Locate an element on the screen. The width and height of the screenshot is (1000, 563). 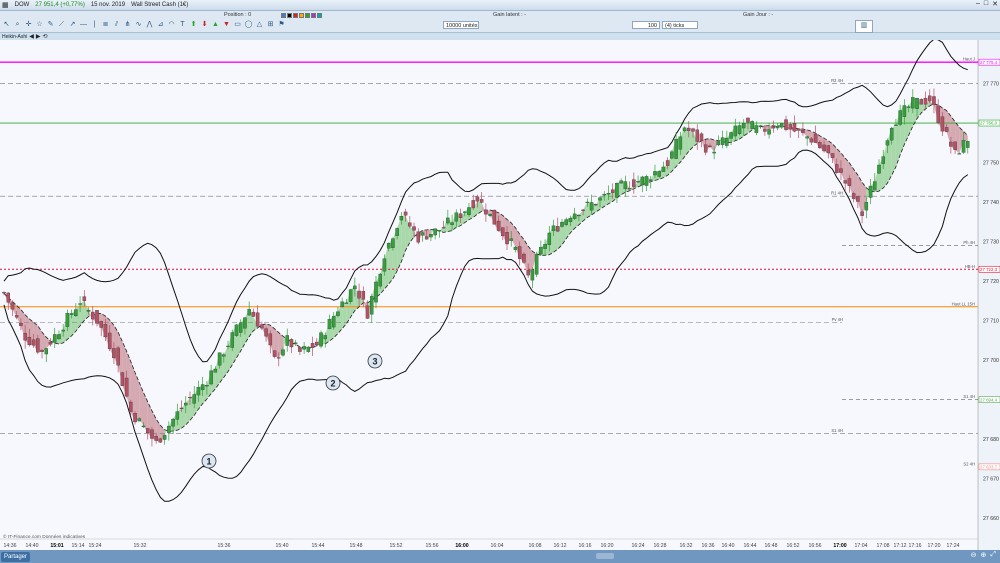
sell-icon: ▼ is located at coordinates (226, 24).